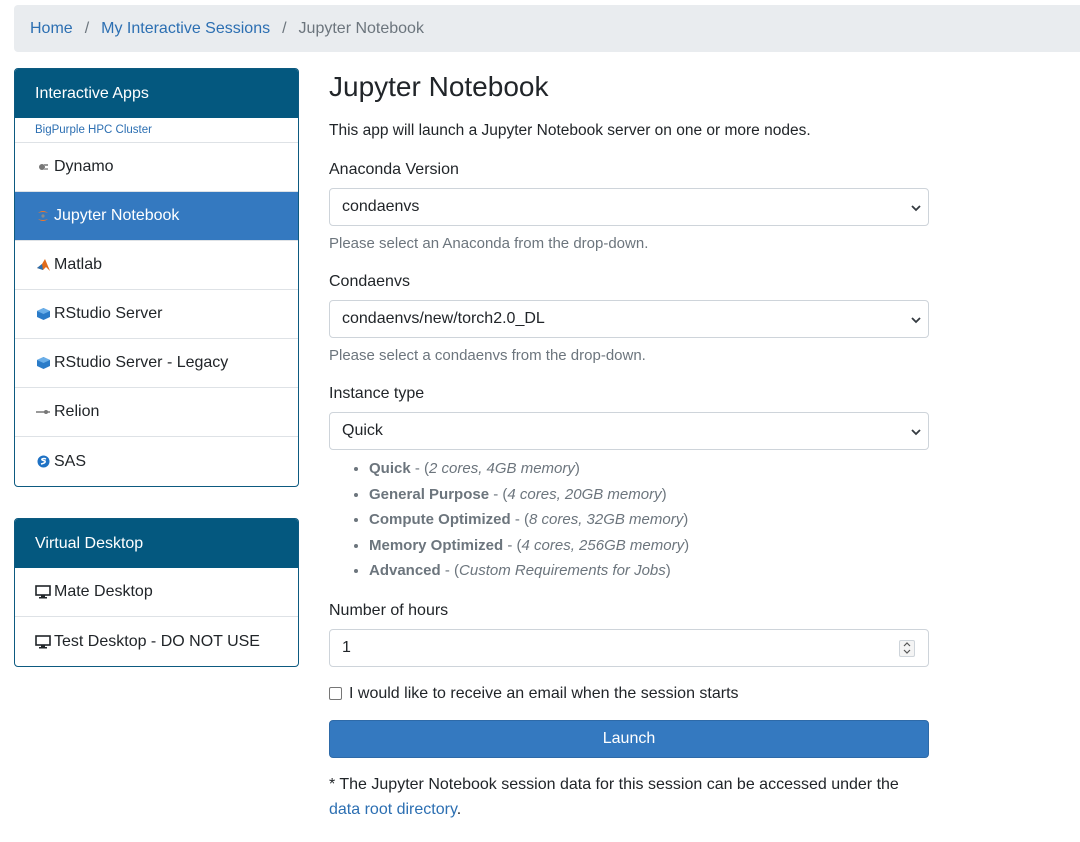 This screenshot has width=1080, height=842. Describe the element at coordinates (103, 591) in the screenshot. I see `sidebar-item-label: Mate Desktop` at that location.